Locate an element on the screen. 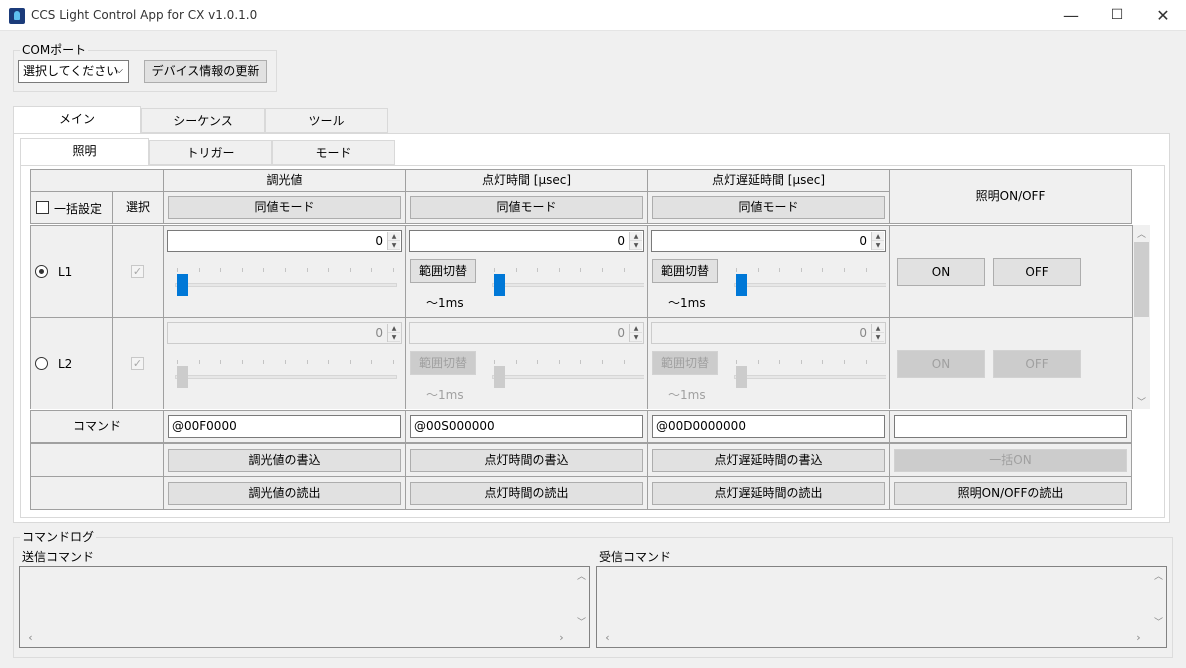 This screenshot has width=1186, height=668. chevron-down-icon: ⌵ is located at coordinates (119, 70).